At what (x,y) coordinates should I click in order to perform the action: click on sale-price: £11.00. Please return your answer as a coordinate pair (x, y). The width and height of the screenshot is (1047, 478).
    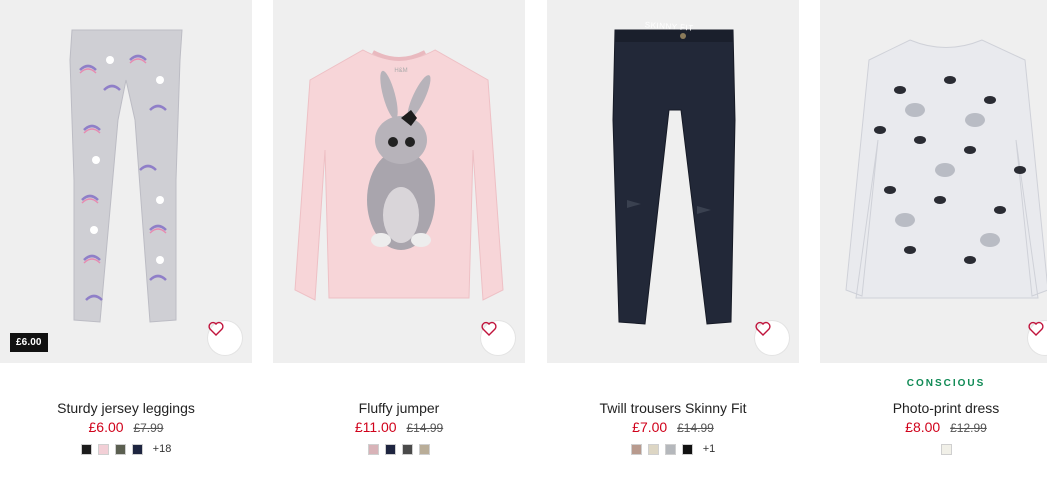
    Looking at the image, I should click on (375, 427).